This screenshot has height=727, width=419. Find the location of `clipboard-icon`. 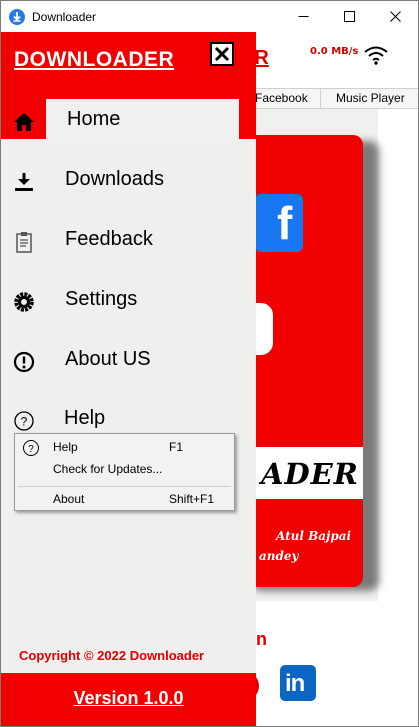

clipboard-icon is located at coordinates (24, 242).